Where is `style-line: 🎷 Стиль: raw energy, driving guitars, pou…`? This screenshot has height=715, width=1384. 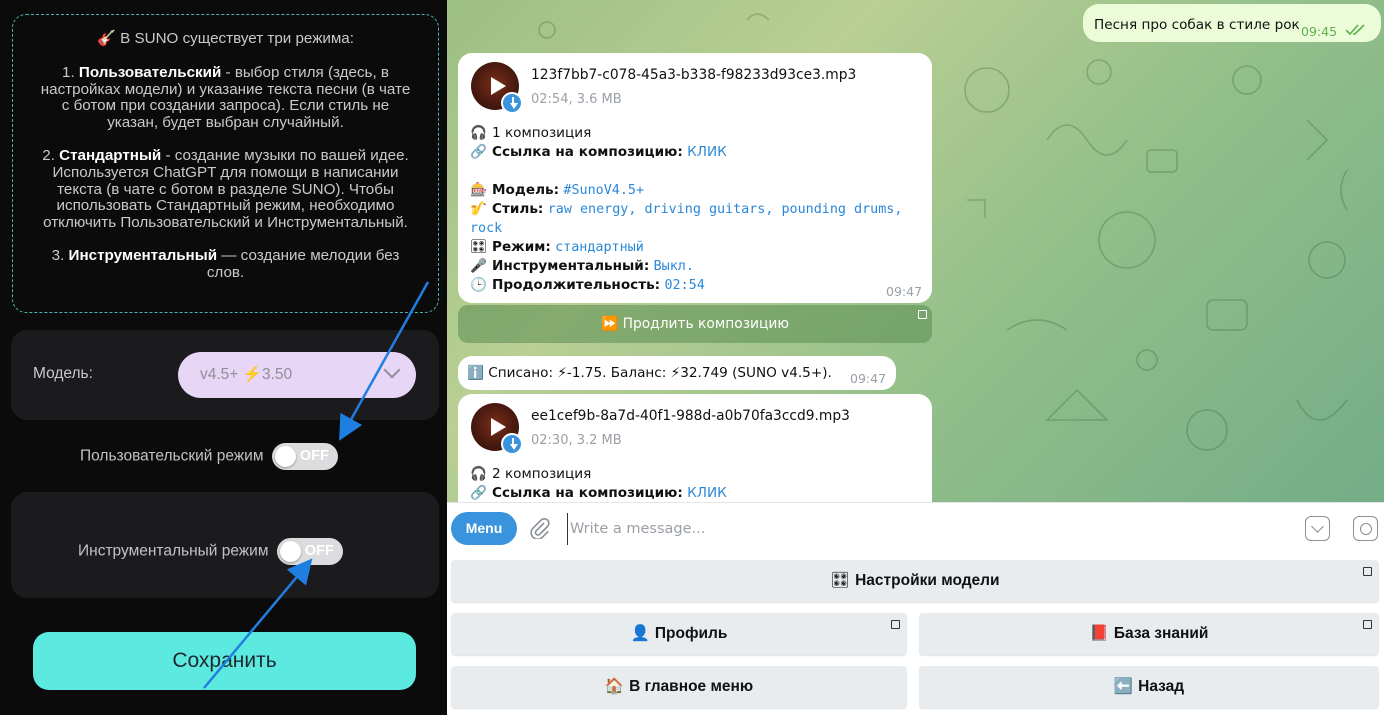
style-line: 🎷 Стиль: raw energy, driving guitars, pou… is located at coordinates (686, 209).